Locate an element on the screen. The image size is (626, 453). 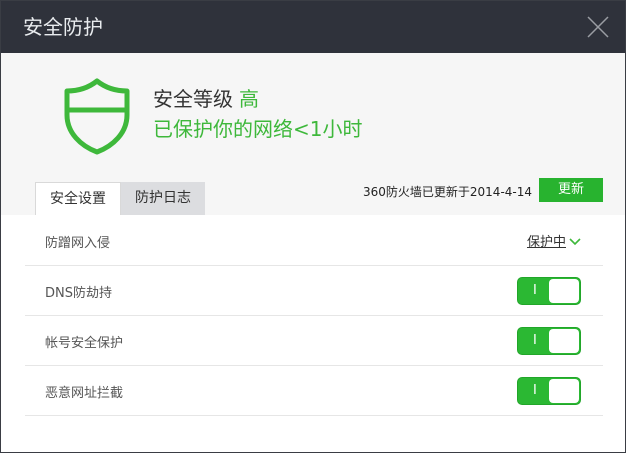
update-button: 更新 is located at coordinates (571, 190).